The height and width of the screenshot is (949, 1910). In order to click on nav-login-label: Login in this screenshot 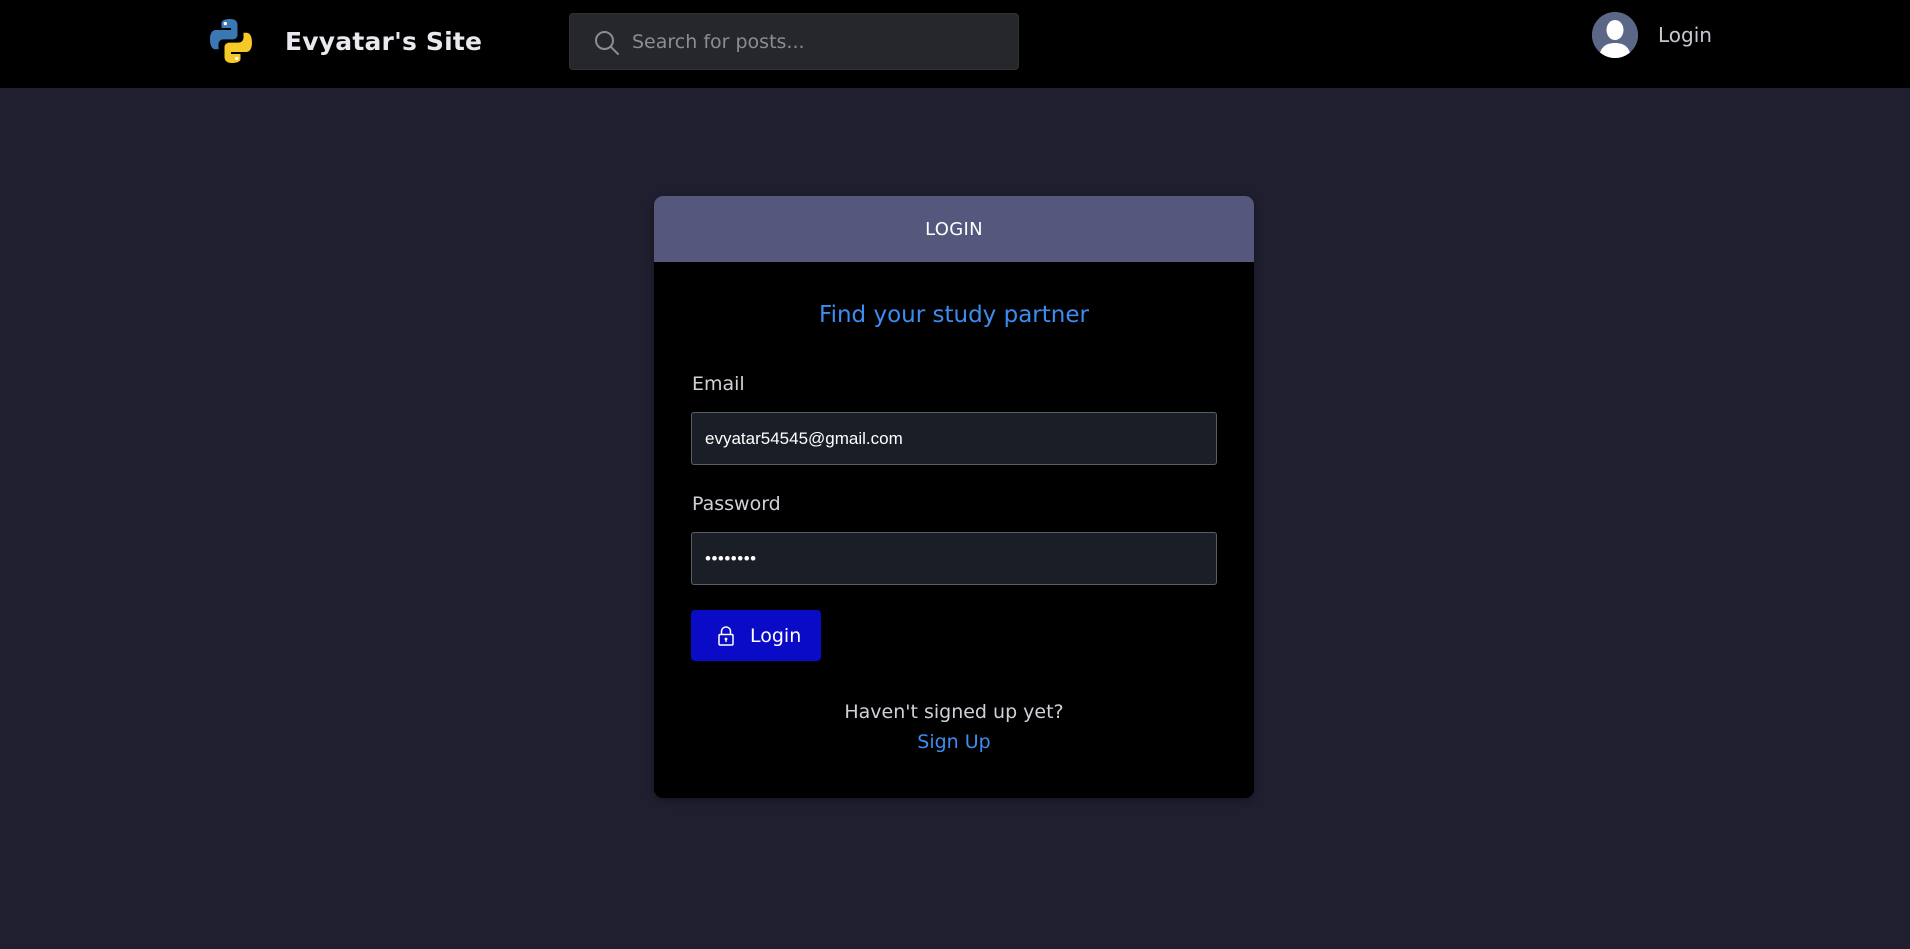, I will do `click(1685, 35)`.